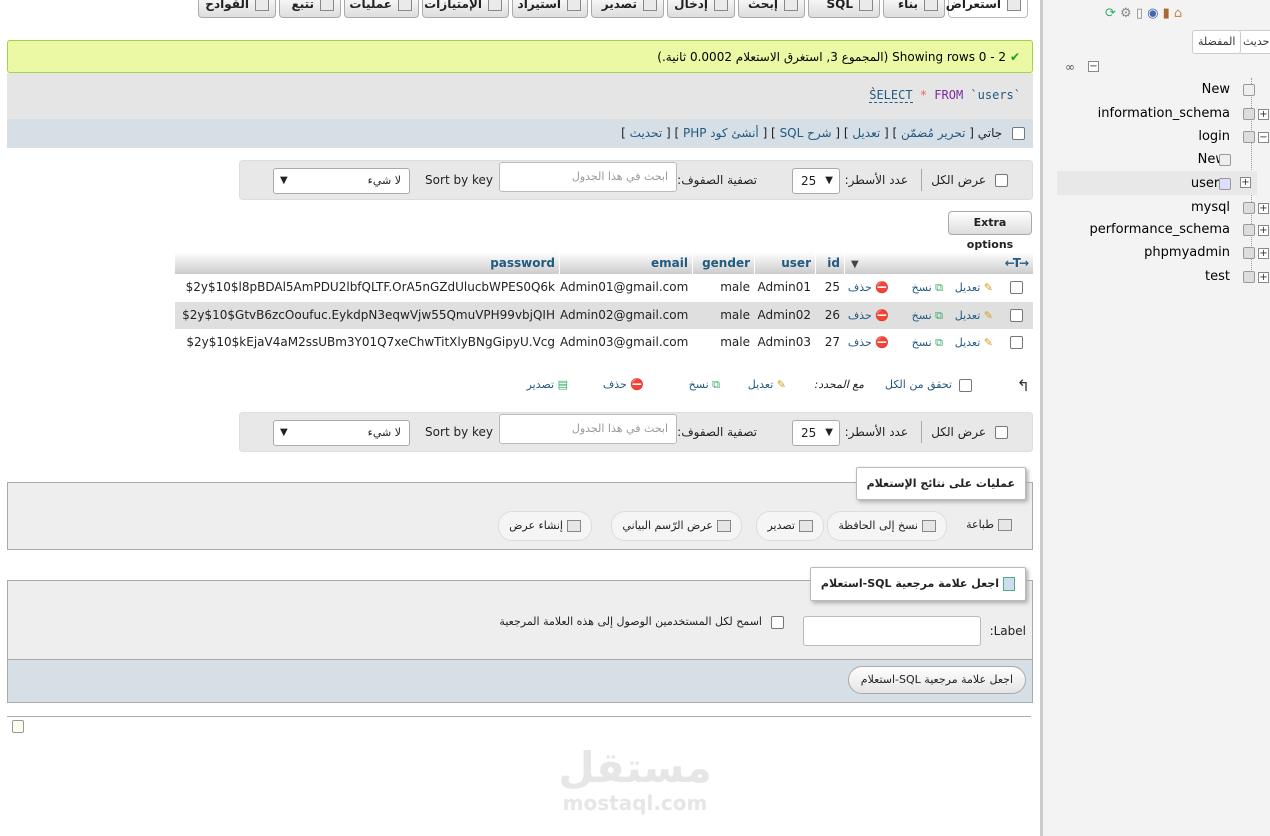 The image size is (1270, 836). I want to click on search-icon, so click(791, 5).